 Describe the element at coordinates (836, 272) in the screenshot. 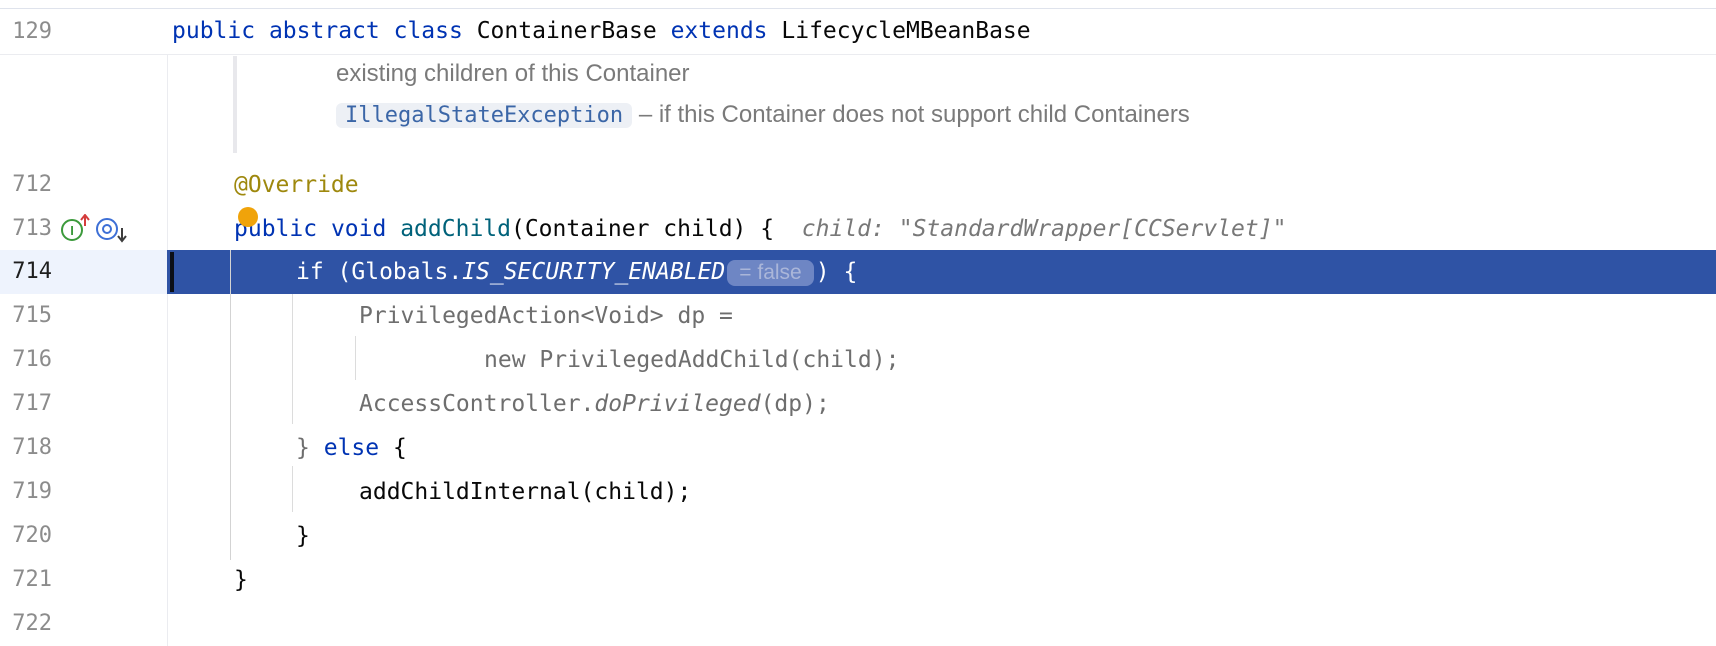

I see `code-text: ) {` at that location.